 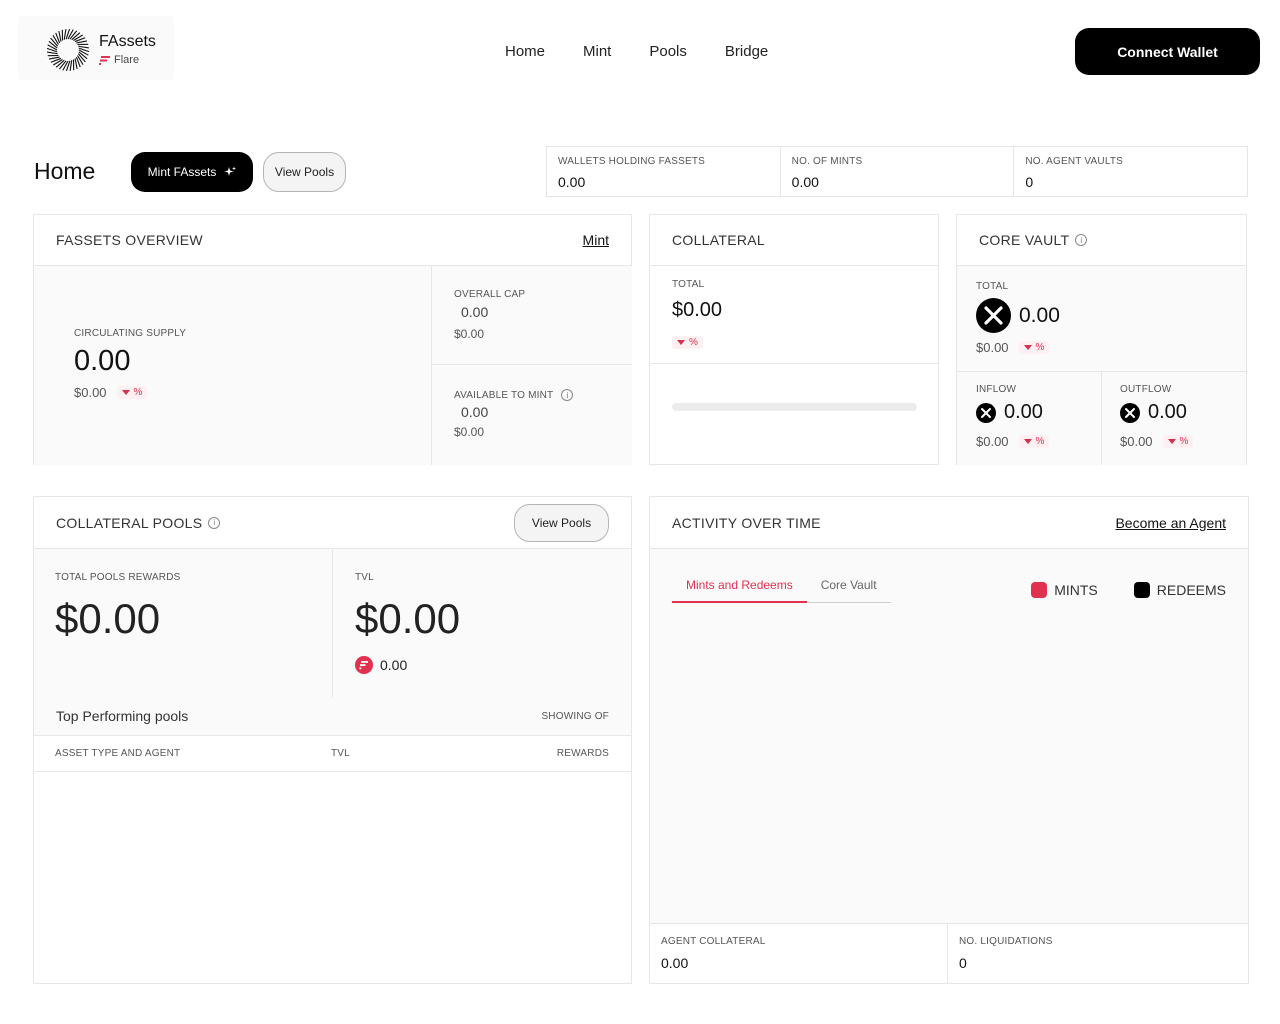 What do you see at coordinates (304, 172) in the screenshot?
I see `view-pools-button: View Pools` at bounding box center [304, 172].